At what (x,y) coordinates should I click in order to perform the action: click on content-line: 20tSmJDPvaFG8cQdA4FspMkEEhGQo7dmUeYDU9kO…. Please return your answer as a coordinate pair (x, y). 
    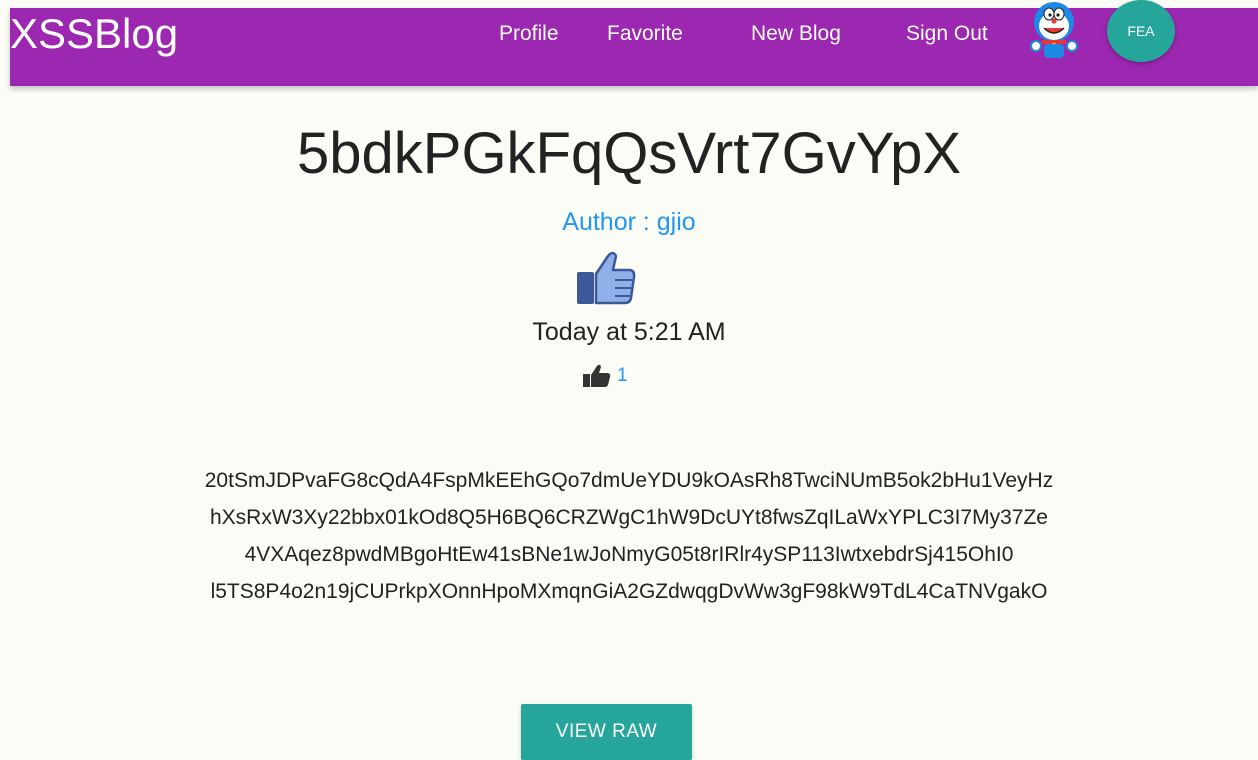
    Looking at the image, I should click on (629, 480).